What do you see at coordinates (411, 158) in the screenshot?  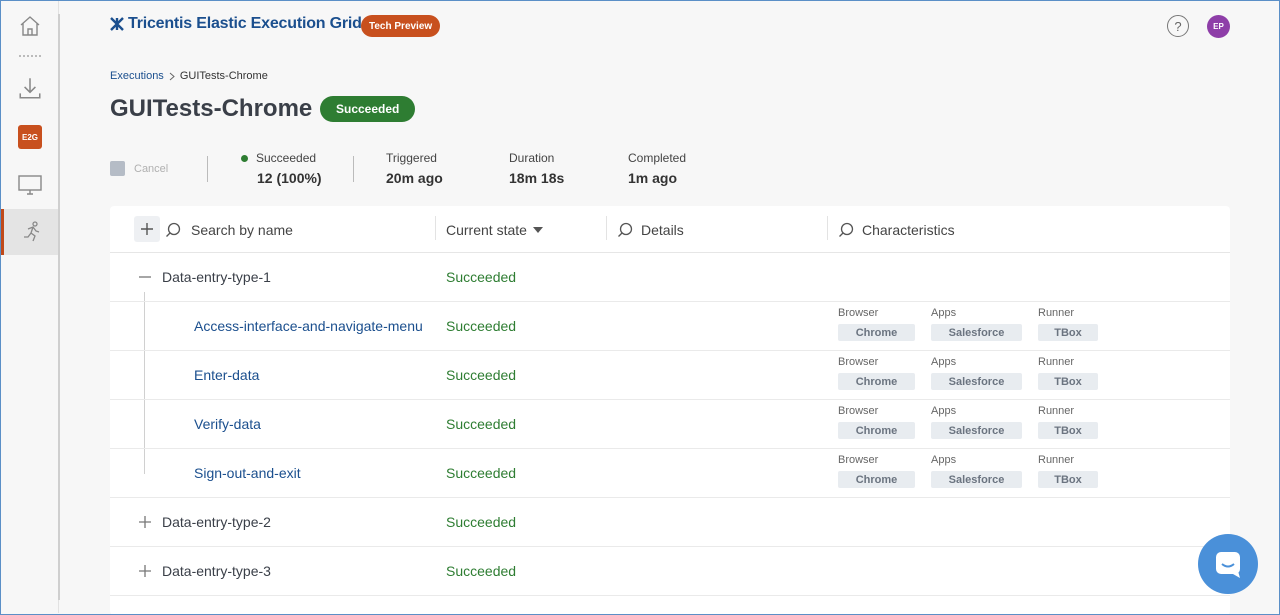 I see `stat-triggered-label: Triggered` at bounding box center [411, 158].